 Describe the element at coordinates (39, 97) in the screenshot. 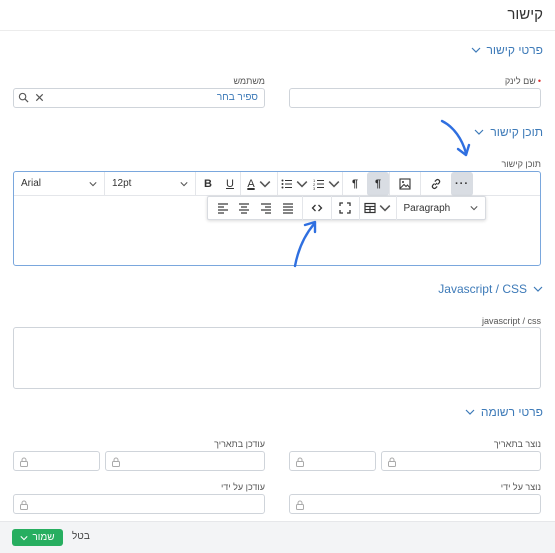

I see `clear-icon` at that location.